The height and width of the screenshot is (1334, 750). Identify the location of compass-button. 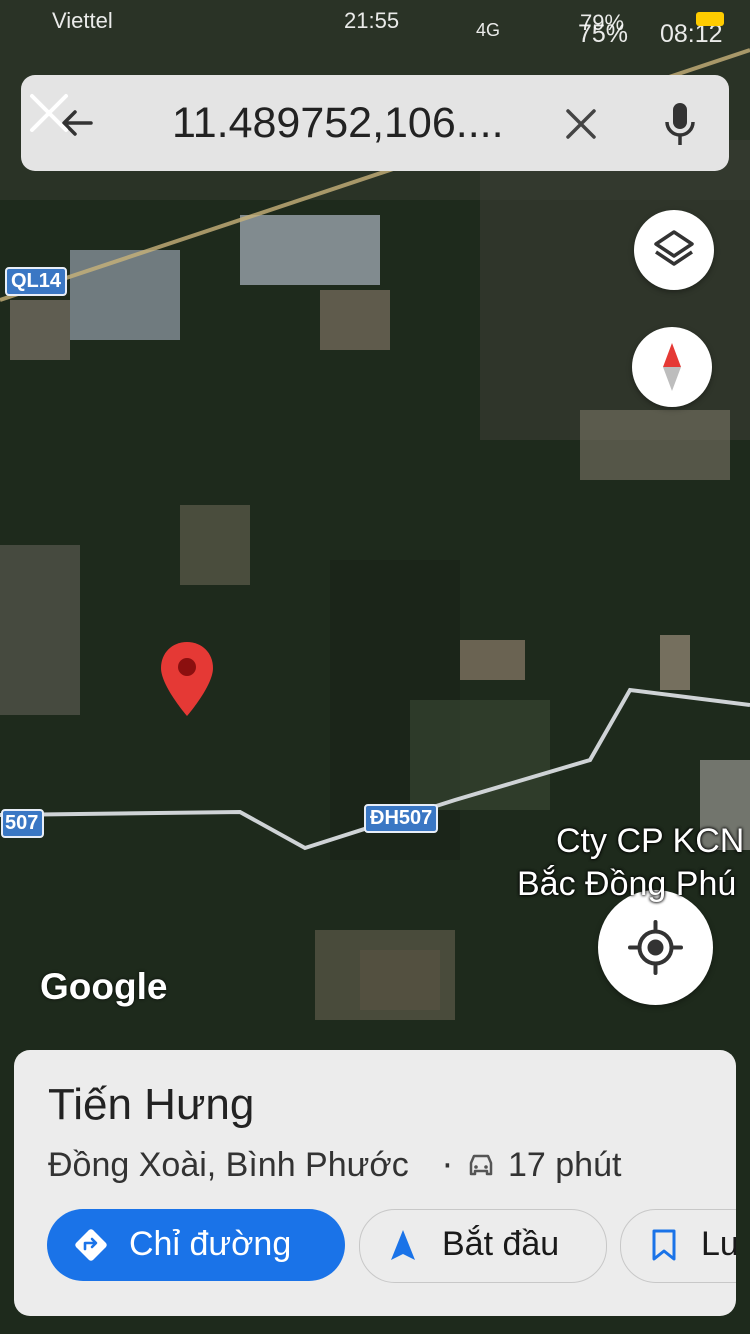
(672, 367).